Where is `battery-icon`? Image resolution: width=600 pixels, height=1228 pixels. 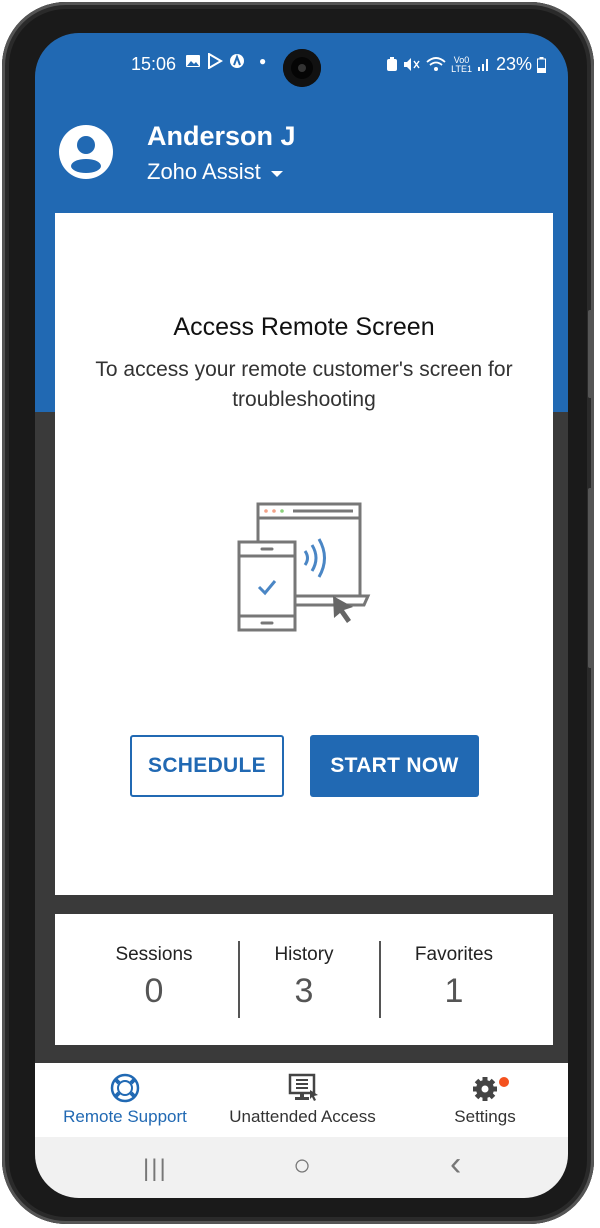 battery-icon is located at coordinates (541, 64).